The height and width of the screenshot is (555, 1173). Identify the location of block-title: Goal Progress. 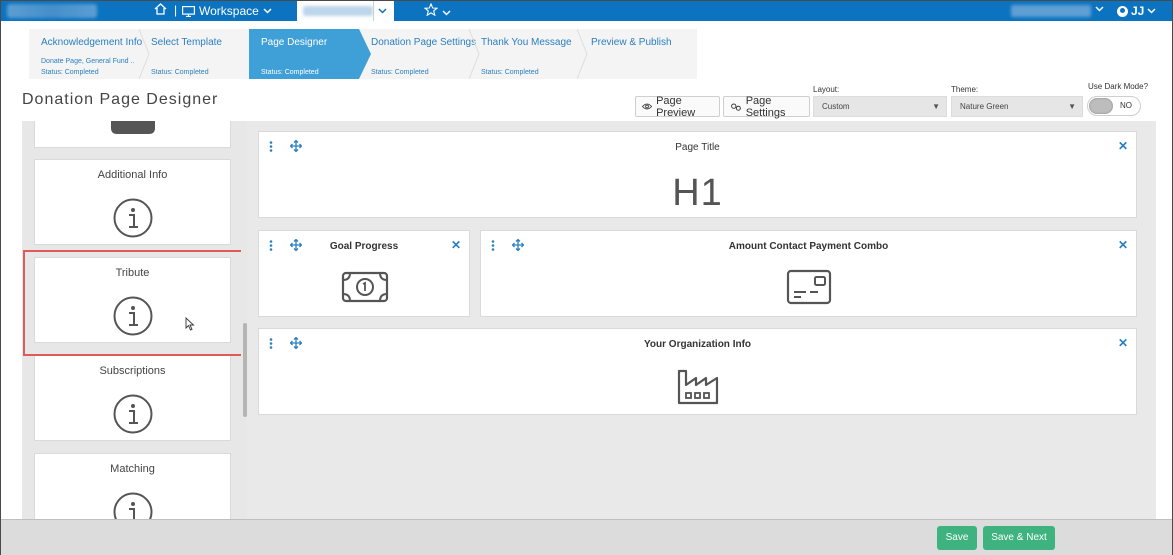
(364, 246).